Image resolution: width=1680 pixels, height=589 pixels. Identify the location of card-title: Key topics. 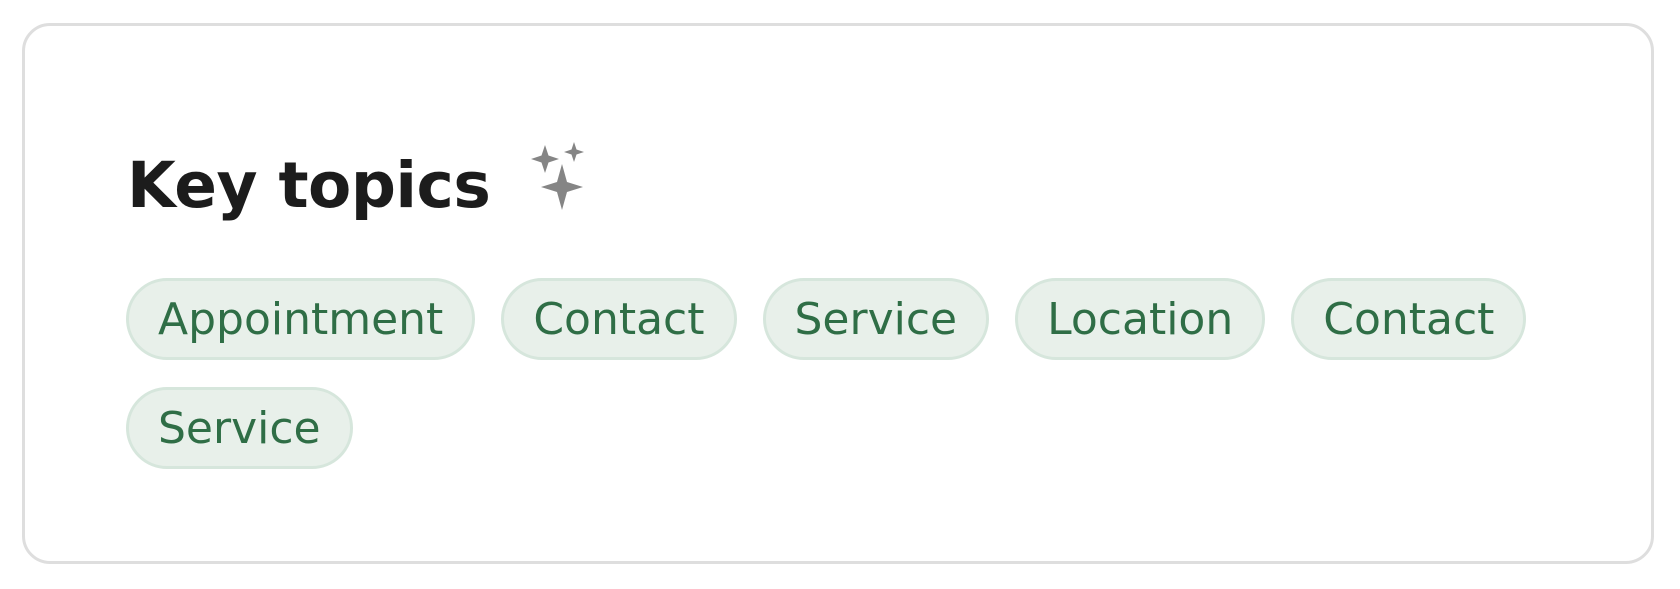
(309, 185).